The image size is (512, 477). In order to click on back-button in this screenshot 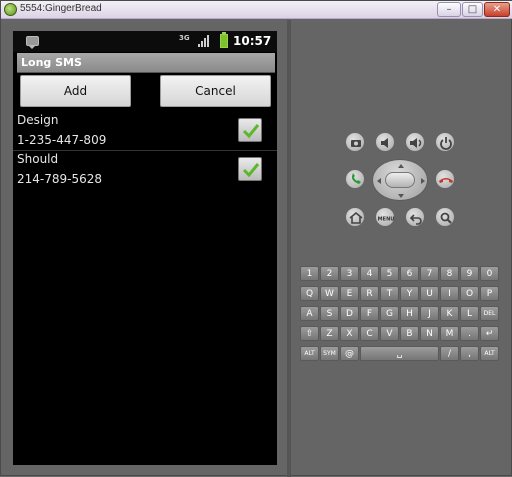, I will do `click(415, 217)`.